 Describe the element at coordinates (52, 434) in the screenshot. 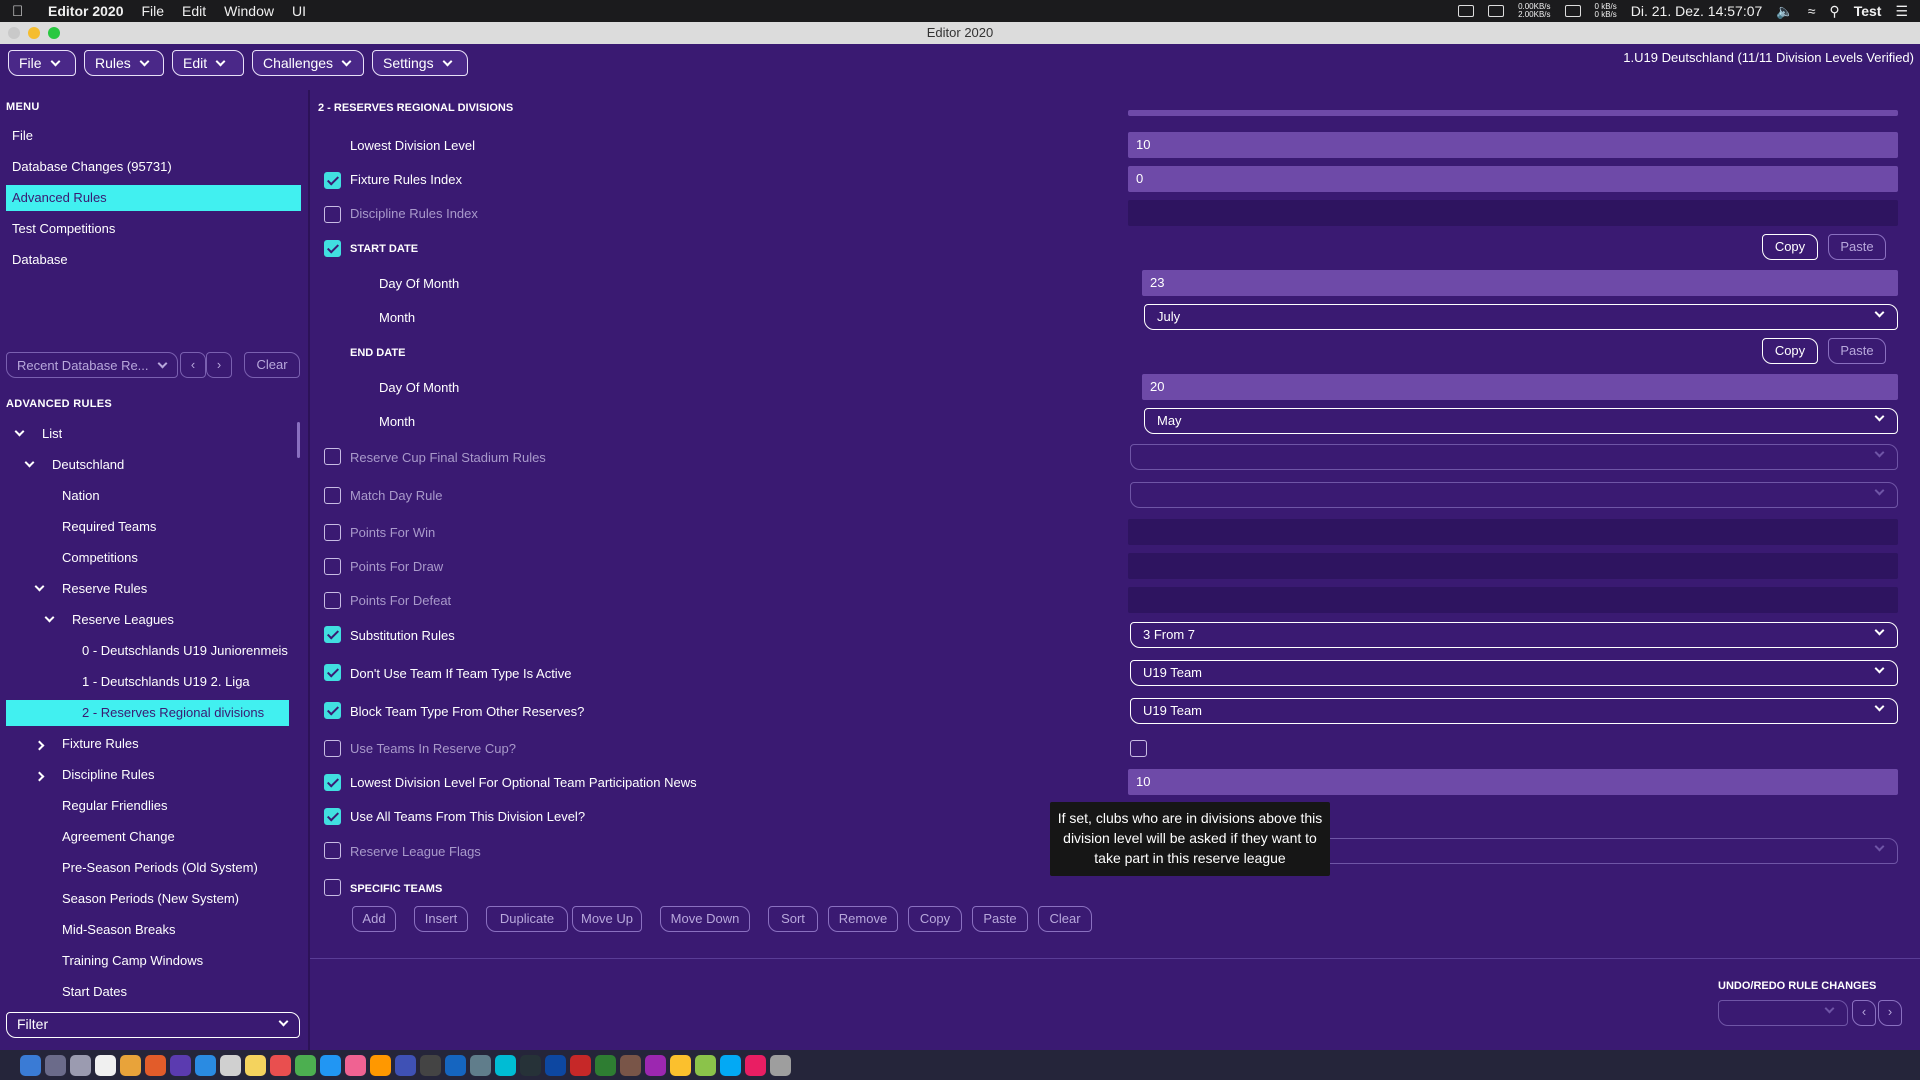

I see `tree-item-list: List` at that location.